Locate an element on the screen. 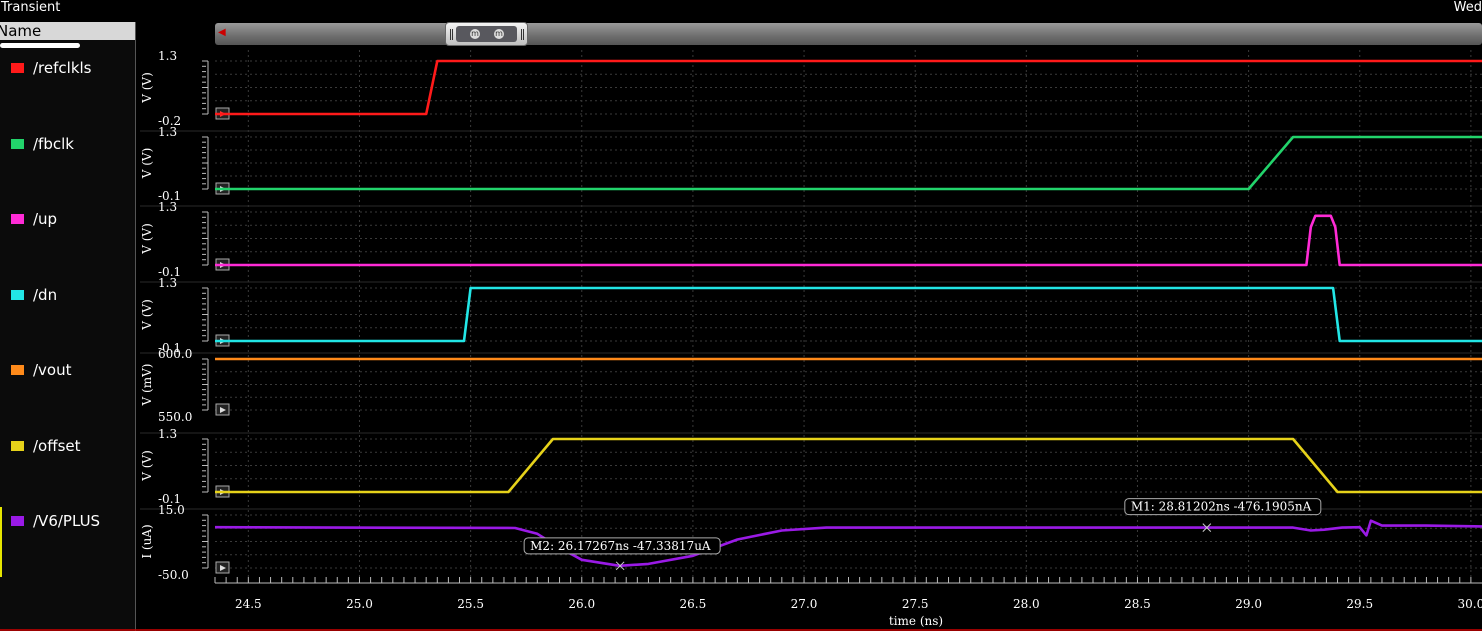  x-tick-label: 26.0 is located at coordinates (581, 604).